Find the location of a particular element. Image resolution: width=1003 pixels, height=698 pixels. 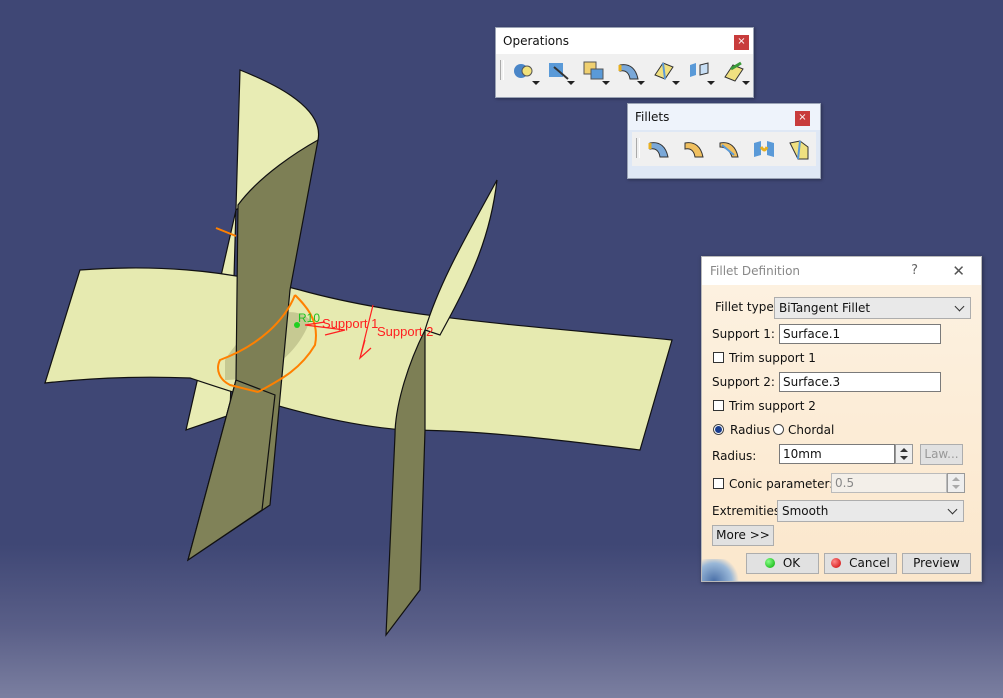

edge-fillet-icon is located at coordinates (694, 149).